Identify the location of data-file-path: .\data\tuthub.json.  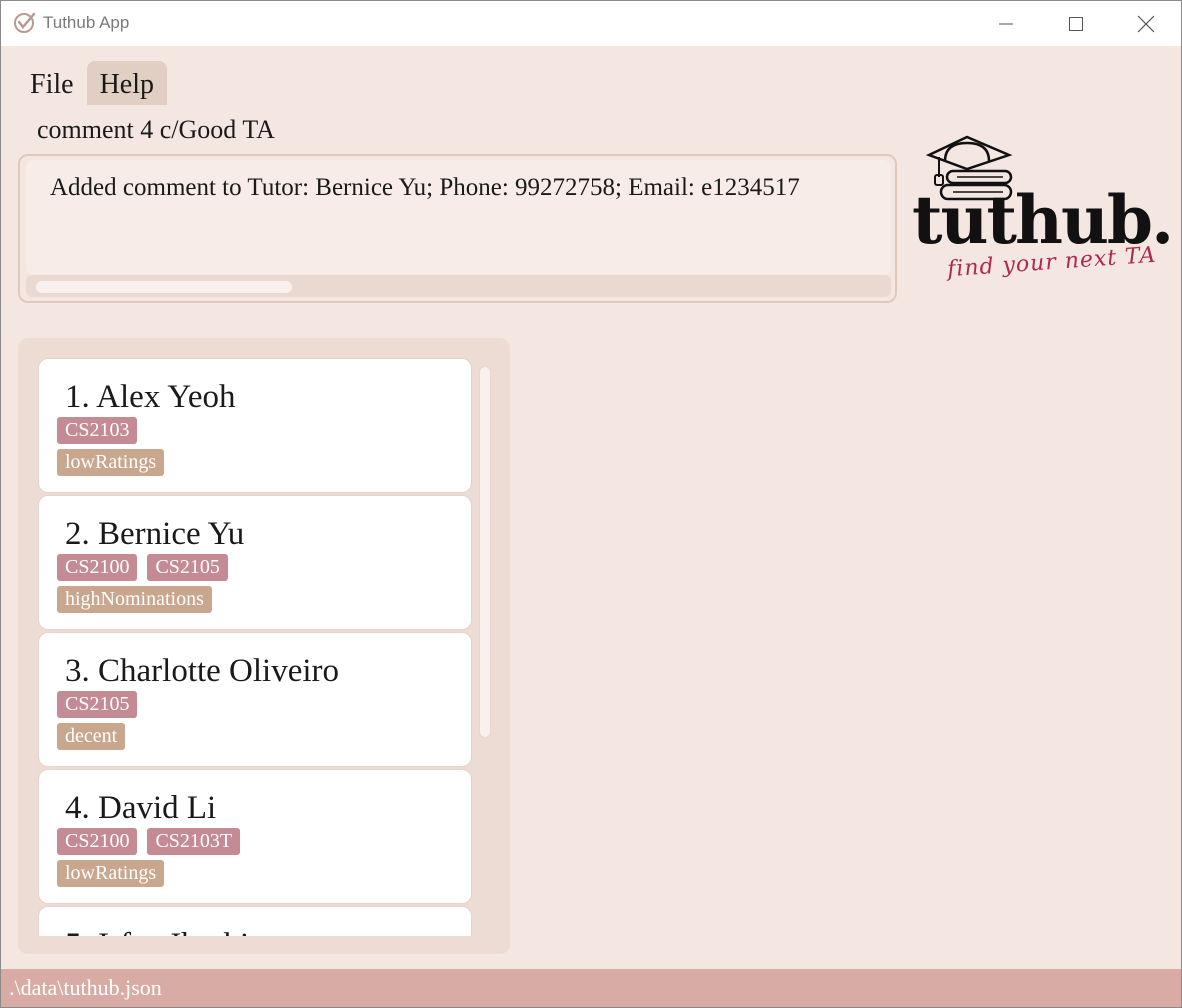
(85, 987).